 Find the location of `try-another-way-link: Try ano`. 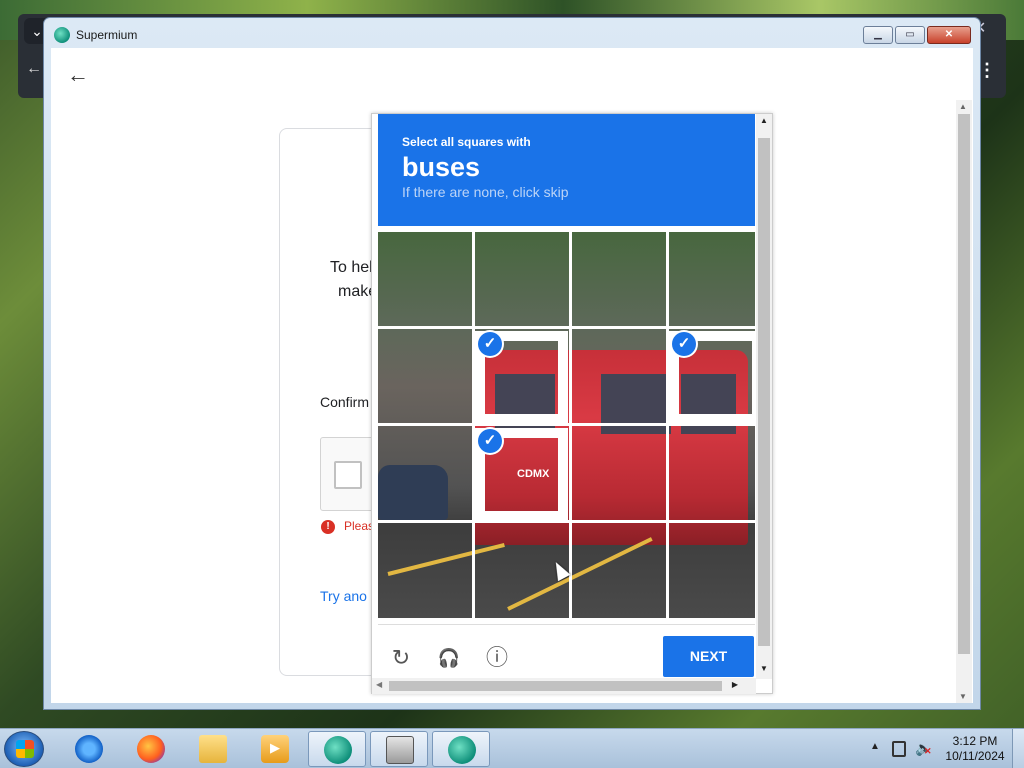

try-another-way-link: Try ano is located at coordinates (343, 596).